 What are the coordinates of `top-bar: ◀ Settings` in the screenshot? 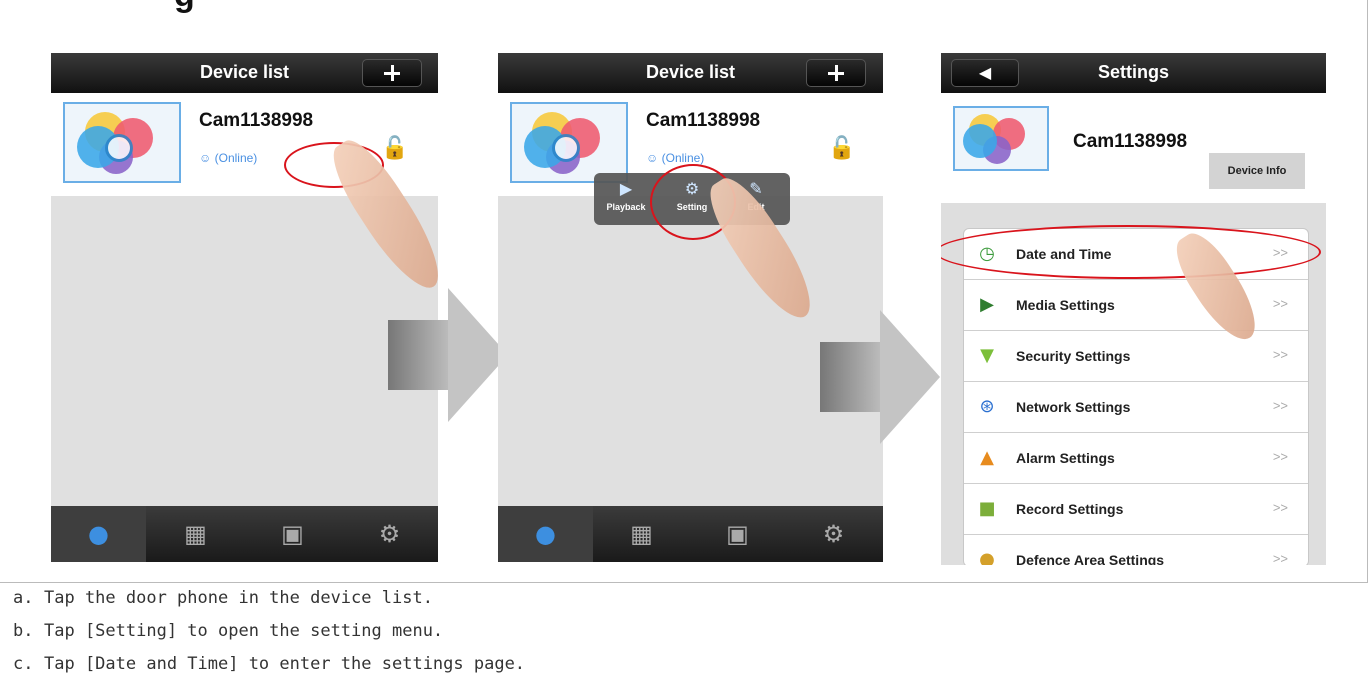 It's located at (1133, 73).